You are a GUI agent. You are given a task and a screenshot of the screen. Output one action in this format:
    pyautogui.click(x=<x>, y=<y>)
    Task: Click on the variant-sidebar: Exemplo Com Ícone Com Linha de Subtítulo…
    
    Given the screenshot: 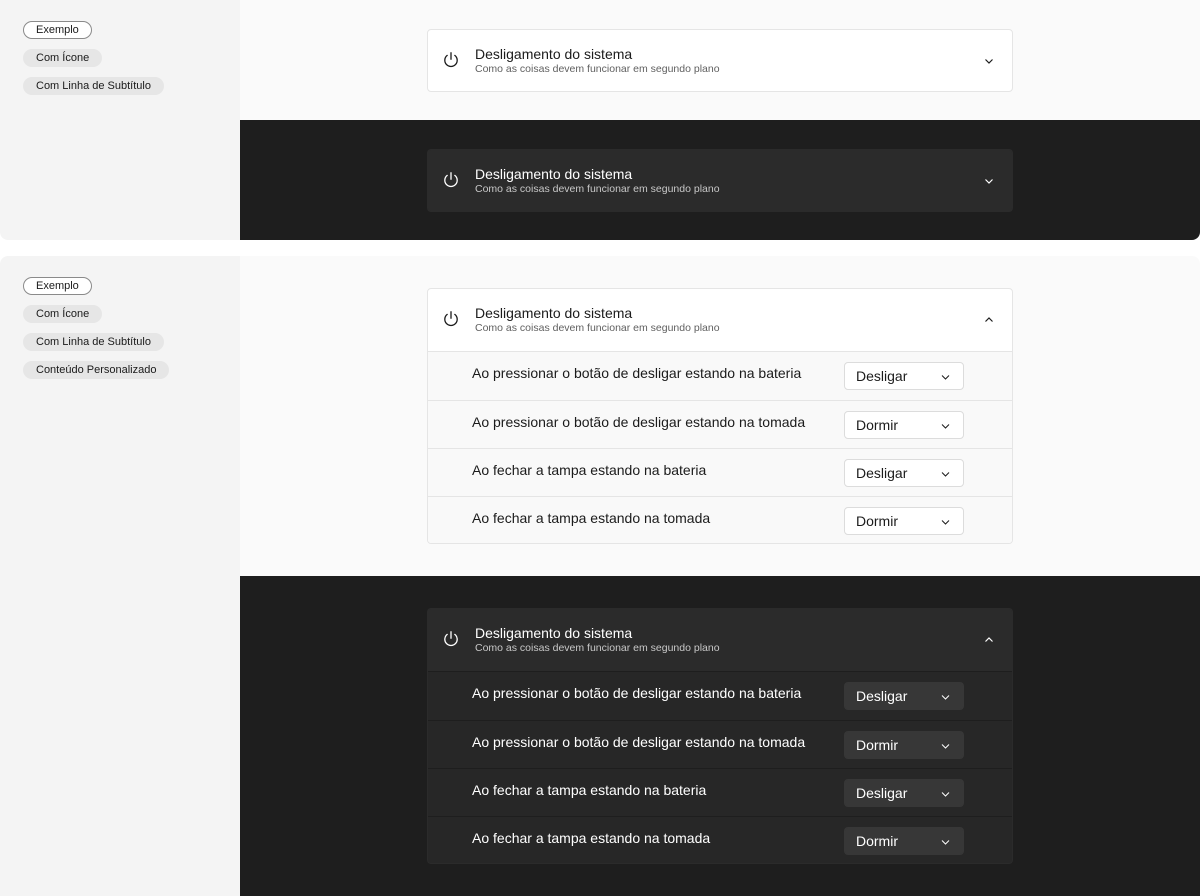 What is the action you would take?
    pyautogui.click(x=120, y=576)
    